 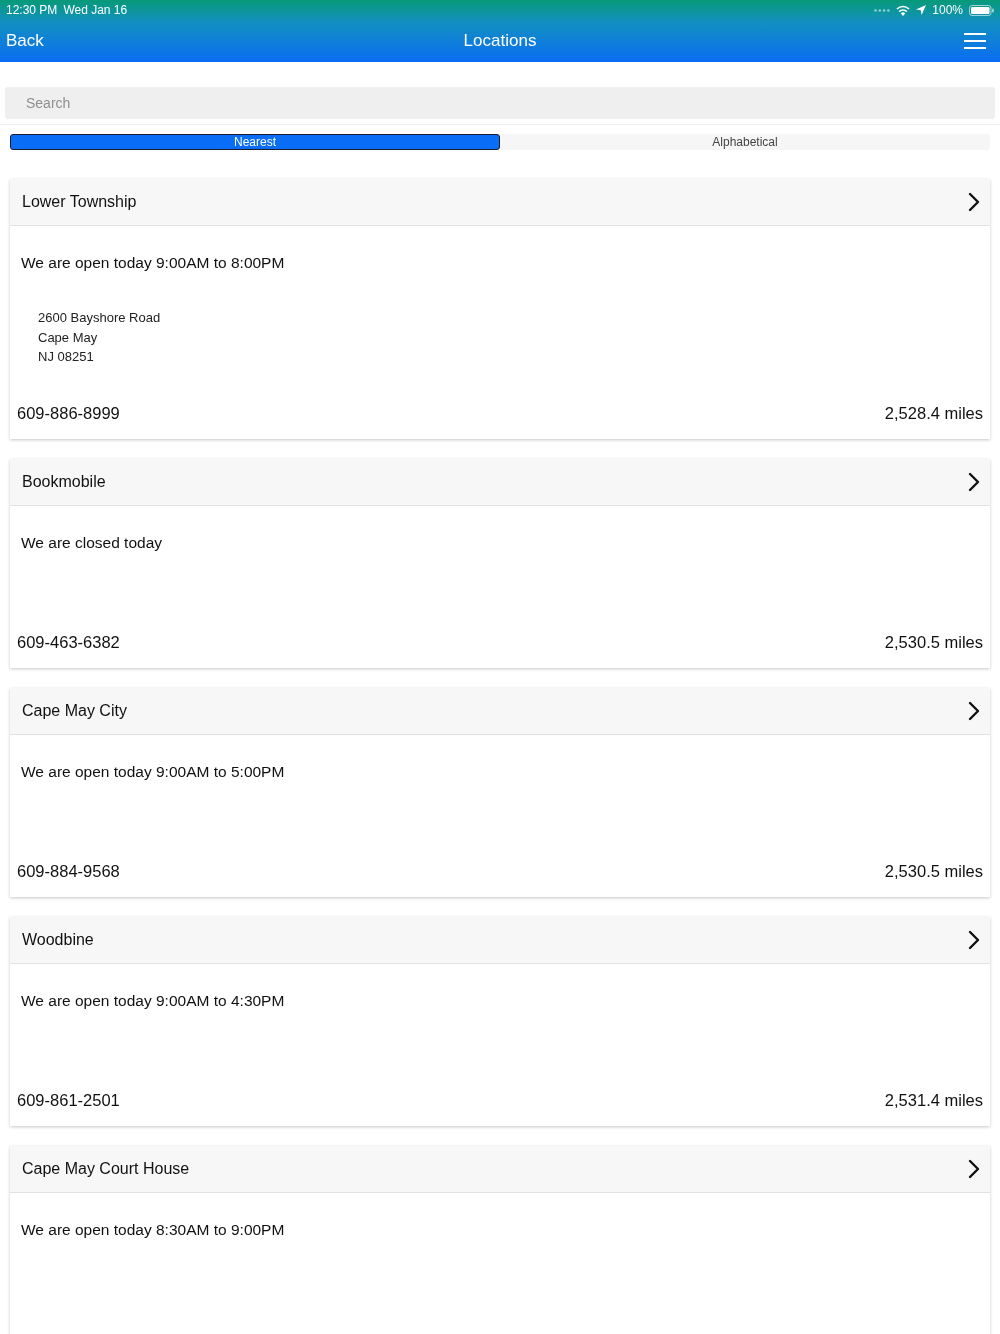 I want to click on location-name: Cape May Court House, so click(x=106, y=1168).